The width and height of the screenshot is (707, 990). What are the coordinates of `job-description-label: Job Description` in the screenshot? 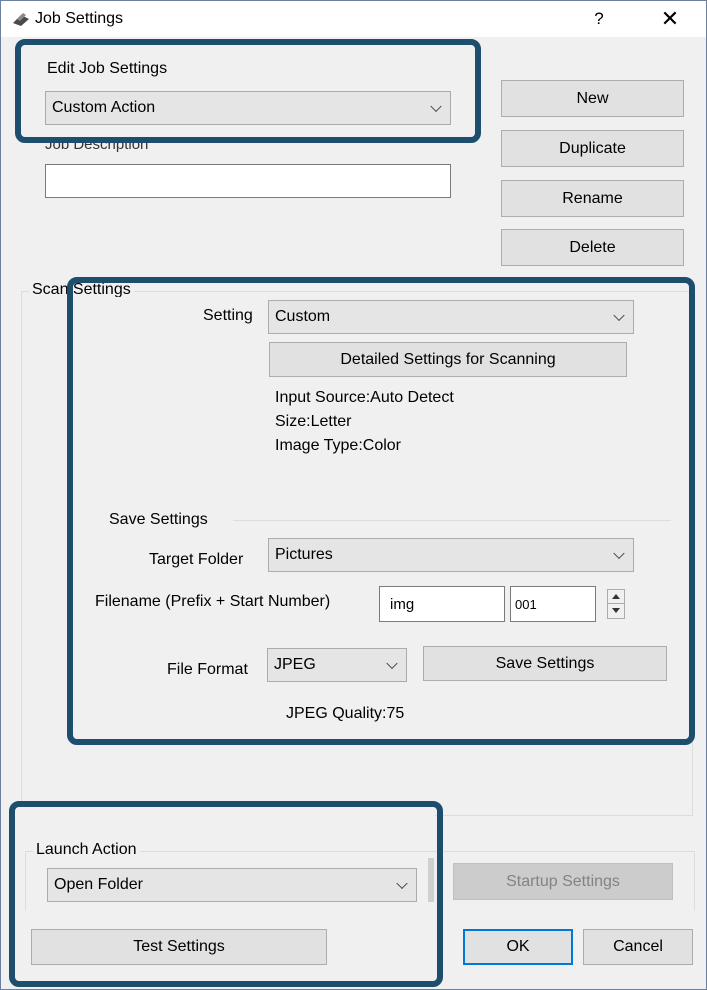 It's located at (97, 144).